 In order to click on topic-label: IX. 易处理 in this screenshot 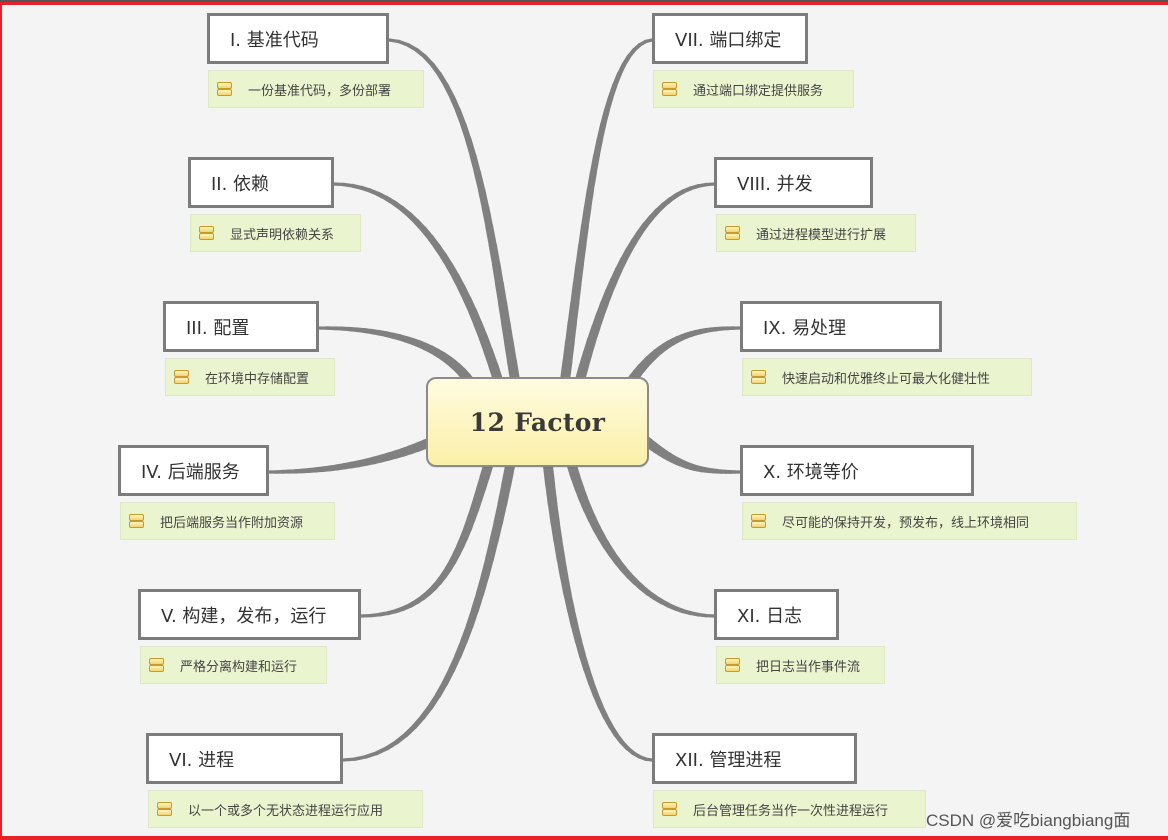, I will do `click(805, 328)`.